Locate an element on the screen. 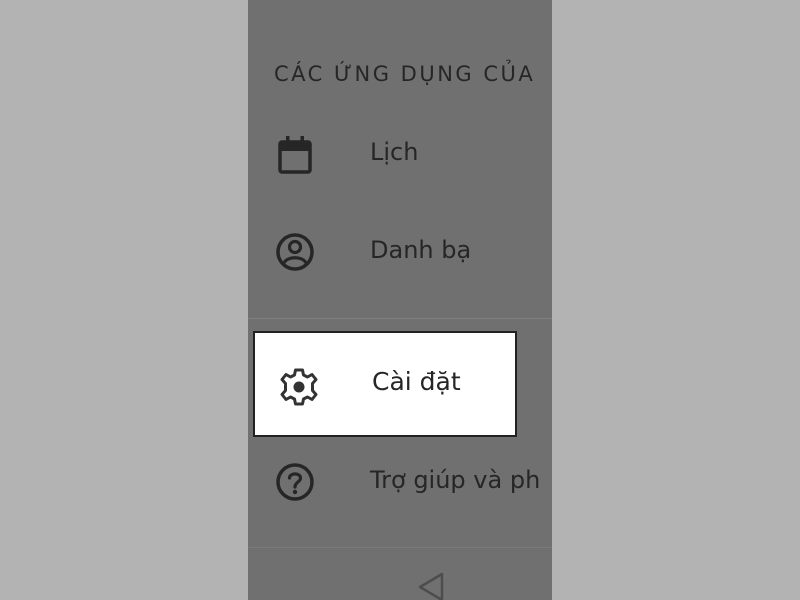  drawer-item-label: Trợ giúp và ph is located at coordinates (455, 480).